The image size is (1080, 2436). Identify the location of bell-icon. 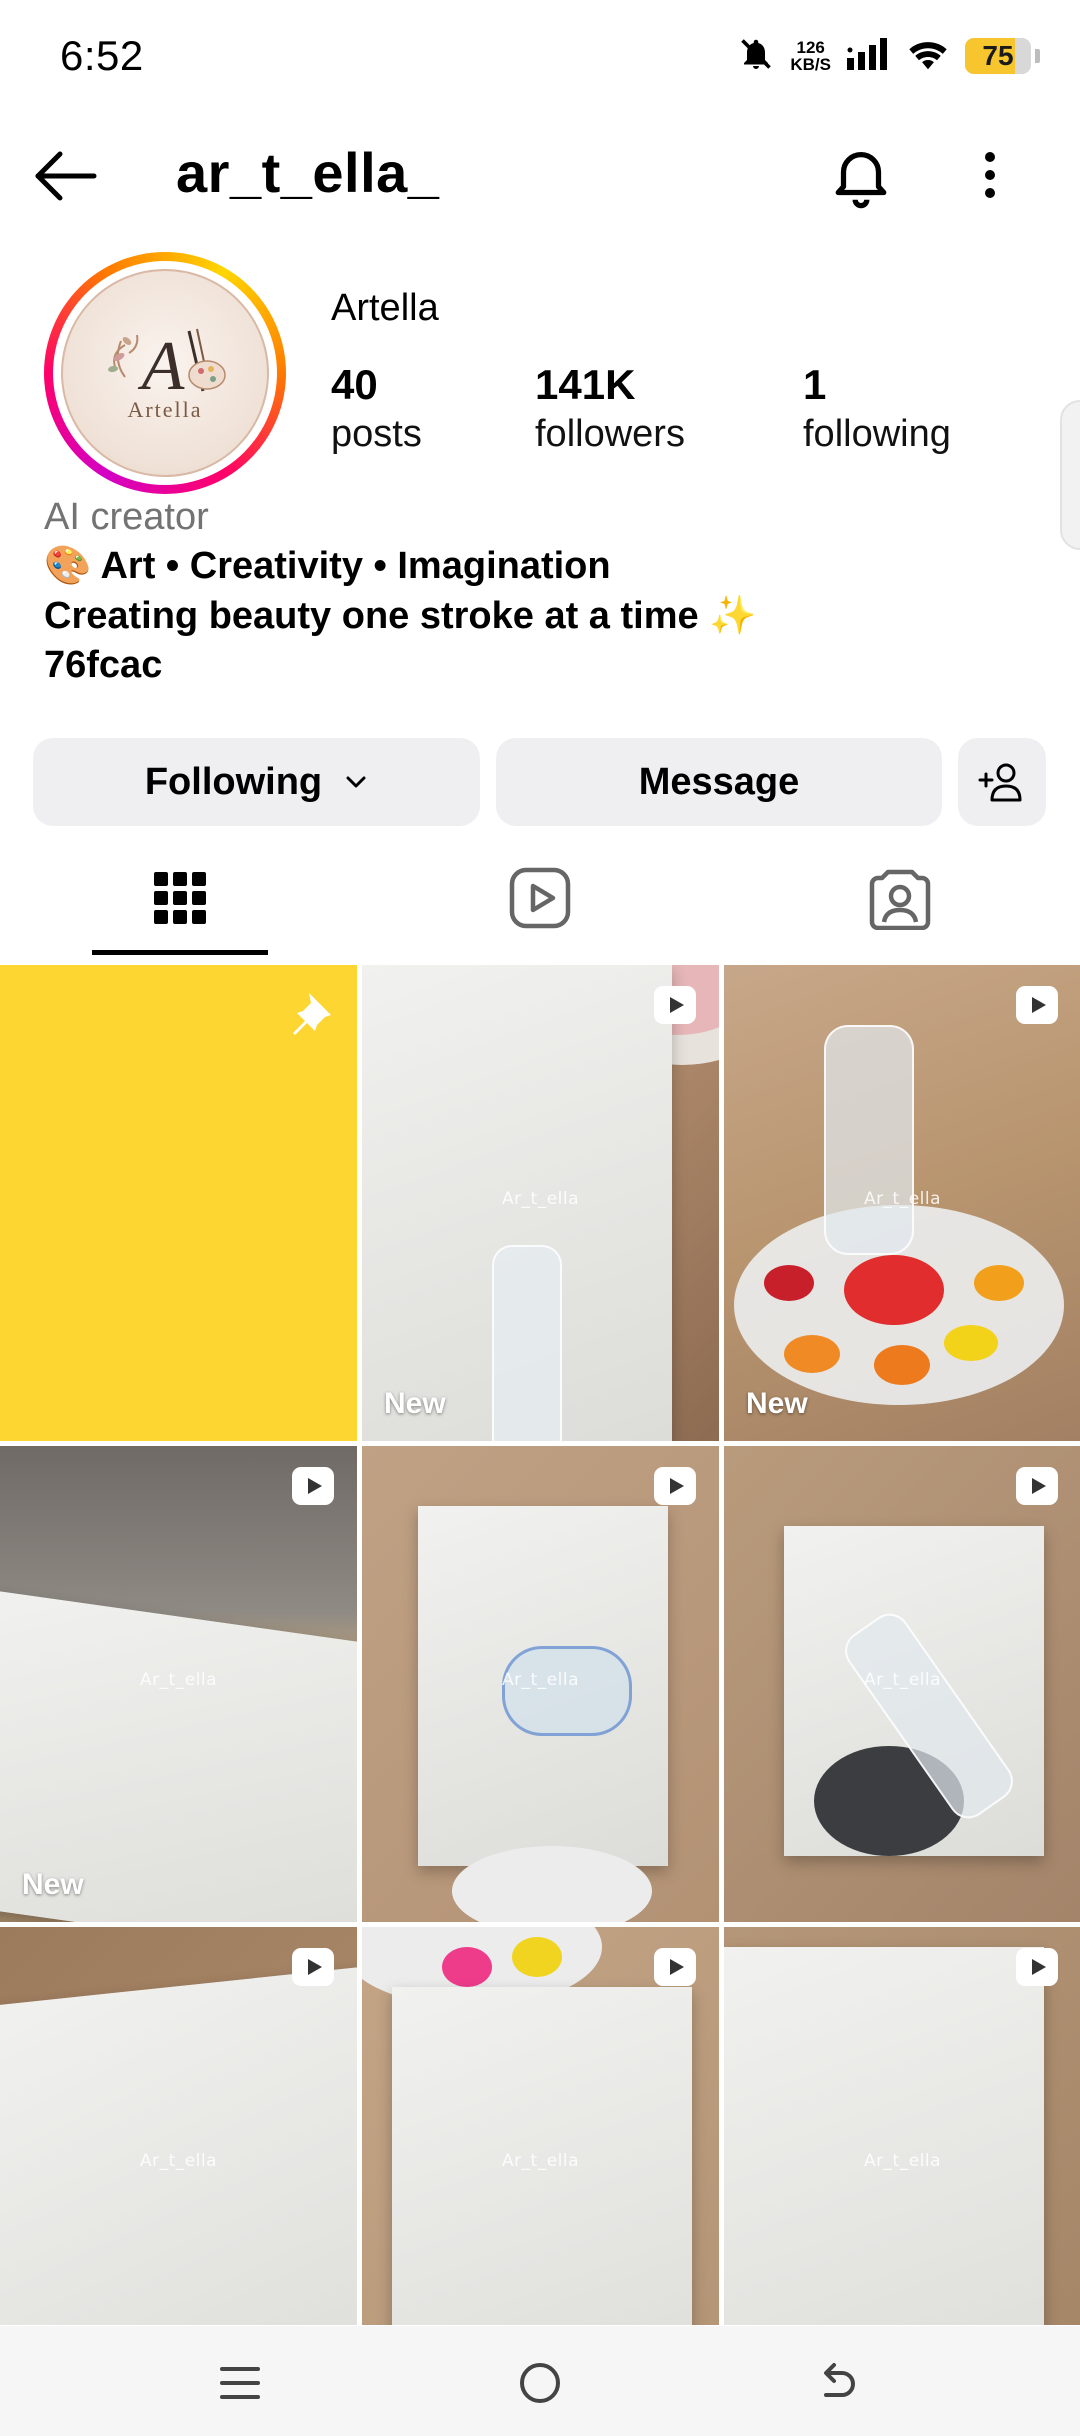
(861, 180).